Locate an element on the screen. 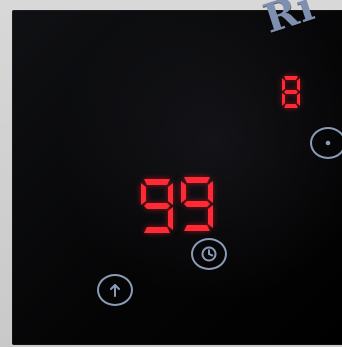 Image resolution: width=342 pixels, height=347 pixels. main-led-display is located at coordinates (177, 206).